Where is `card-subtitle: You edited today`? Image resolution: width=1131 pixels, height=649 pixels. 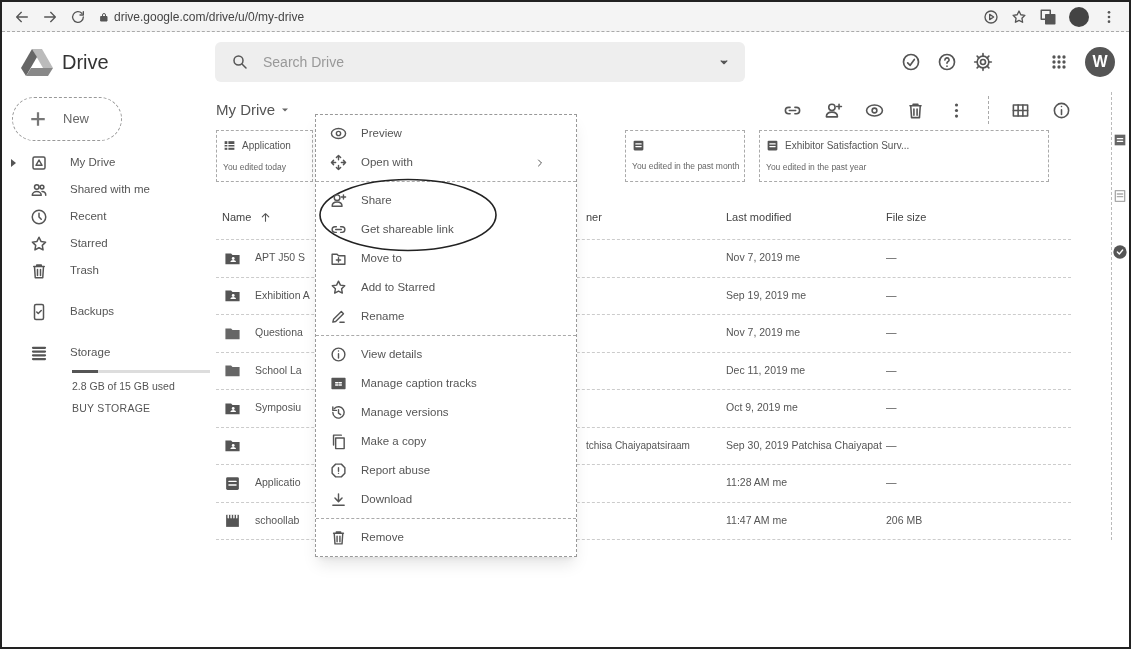 card-subtitle: You edited today is located at coordinates (255, 167).